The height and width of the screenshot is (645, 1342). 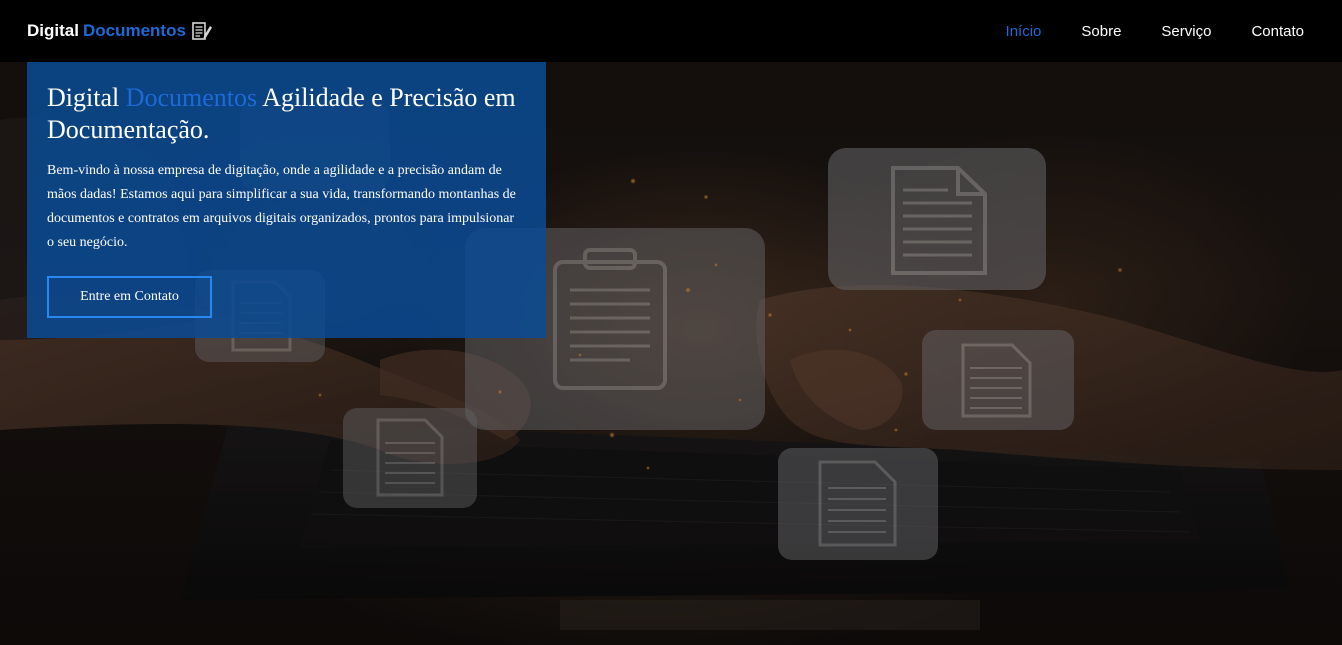 What do you see at coordinates (1186, 31) in the screenshot?
I see `nav-link-servico: Serviço` at bounding box center [1186, 31].